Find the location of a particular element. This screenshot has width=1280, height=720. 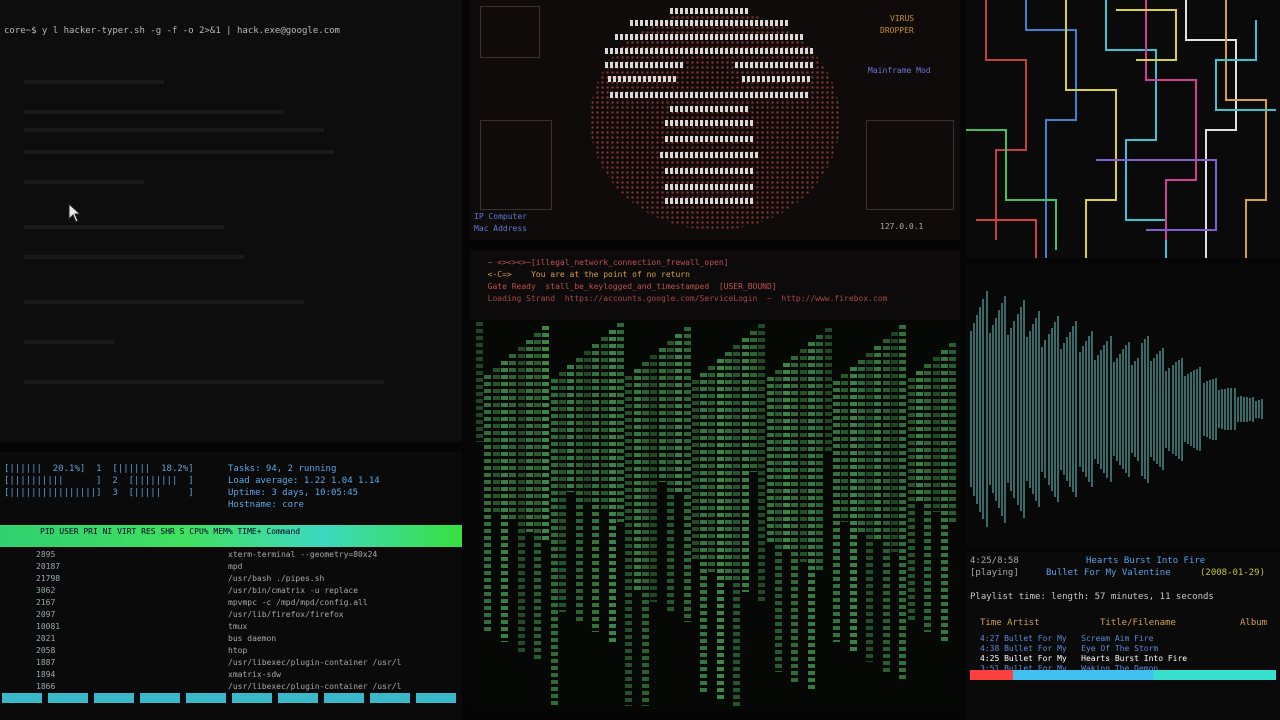

column-album: Album is located at coordinates (1253, 623).